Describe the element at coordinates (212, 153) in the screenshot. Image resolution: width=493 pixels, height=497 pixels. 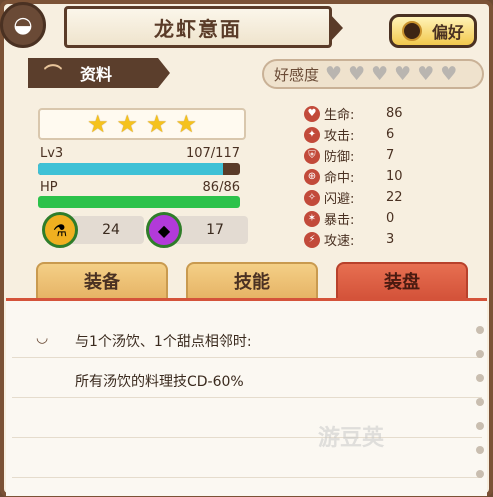
I see `level-value: 107/117` at that location.